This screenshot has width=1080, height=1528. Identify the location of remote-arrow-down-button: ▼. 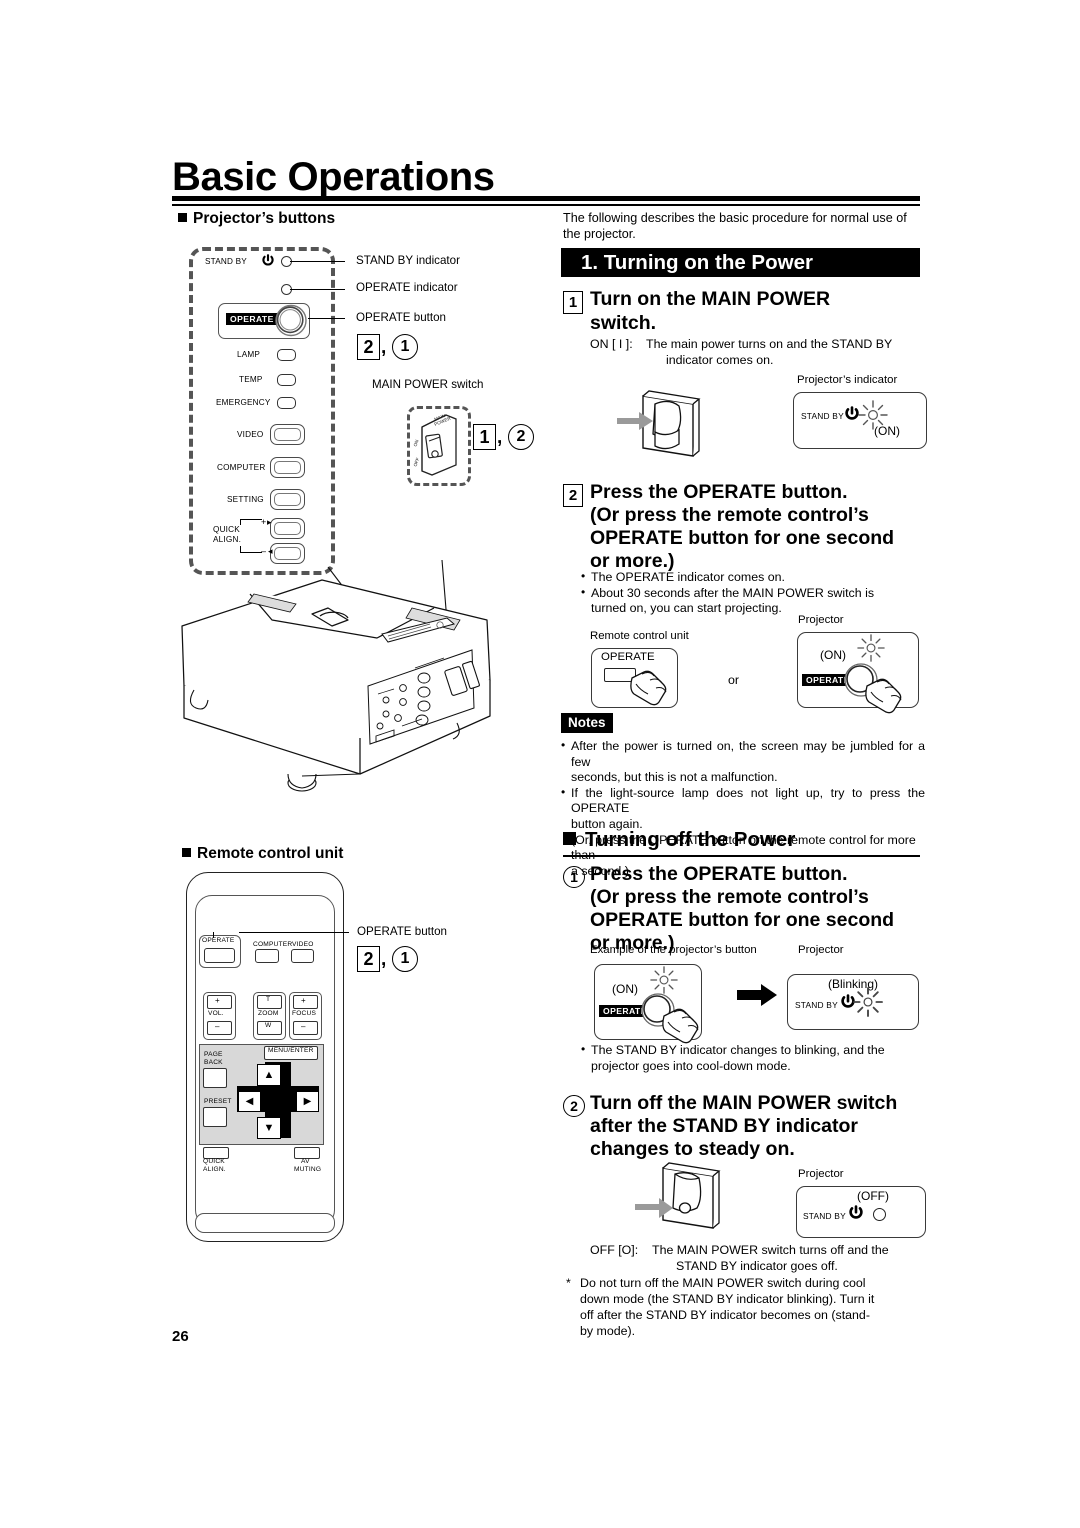
(269, 1128).